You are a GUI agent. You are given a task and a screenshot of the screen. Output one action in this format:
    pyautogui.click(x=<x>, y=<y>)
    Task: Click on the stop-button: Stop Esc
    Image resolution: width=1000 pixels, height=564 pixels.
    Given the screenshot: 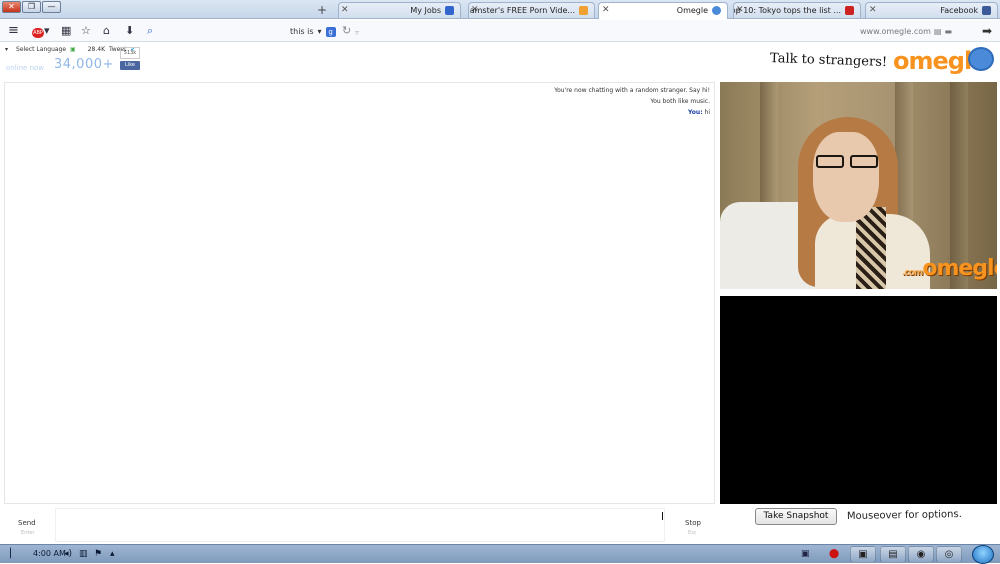 What is the action you would take?
    pyautogui.click(x=691, y=525)
    